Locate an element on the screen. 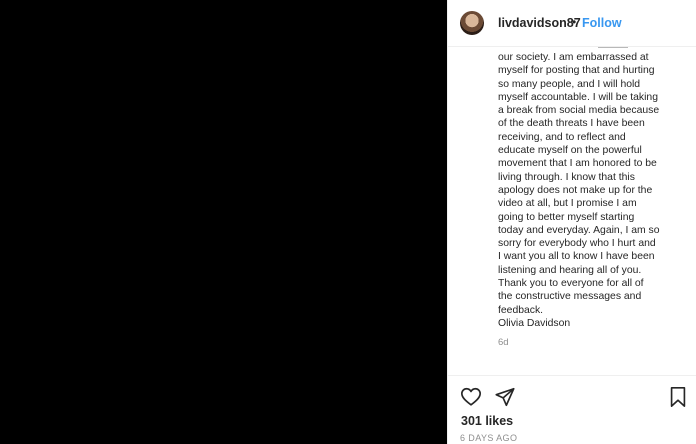 The image size is (696, 444). caption-line: sorry for everybody who I hurt and is located at coordinates (577, 244).